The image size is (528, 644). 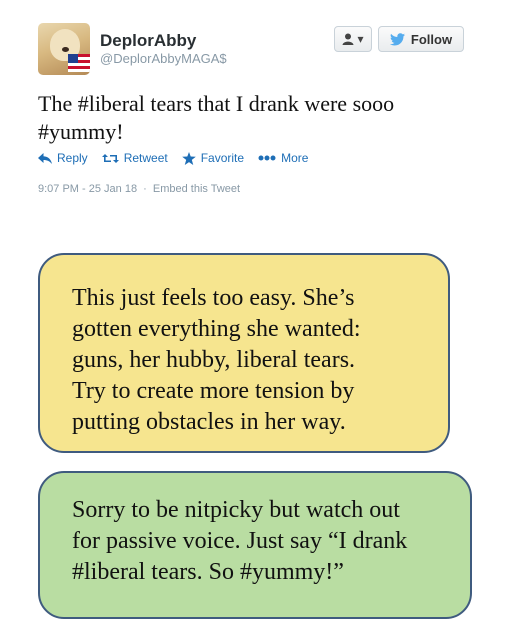 I want to click on user-menu-button: ▾, so click(x=353, y=39).